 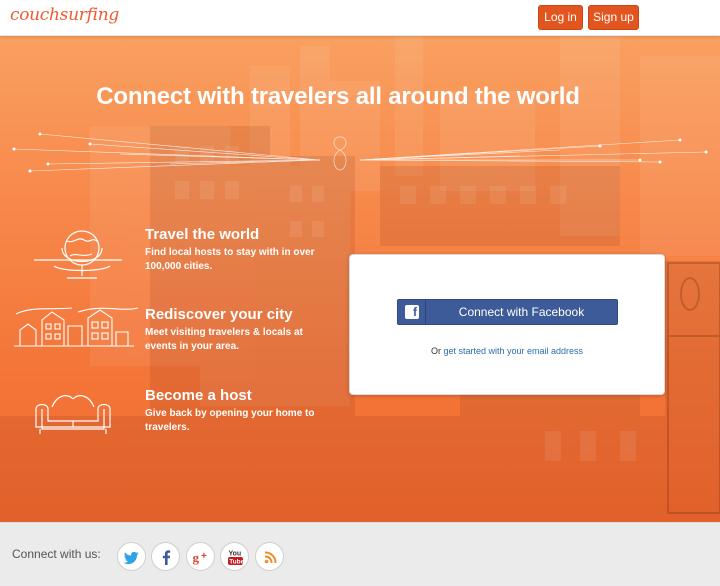 I want to click on feature-title: Become a host, so click(x=198, y=395).